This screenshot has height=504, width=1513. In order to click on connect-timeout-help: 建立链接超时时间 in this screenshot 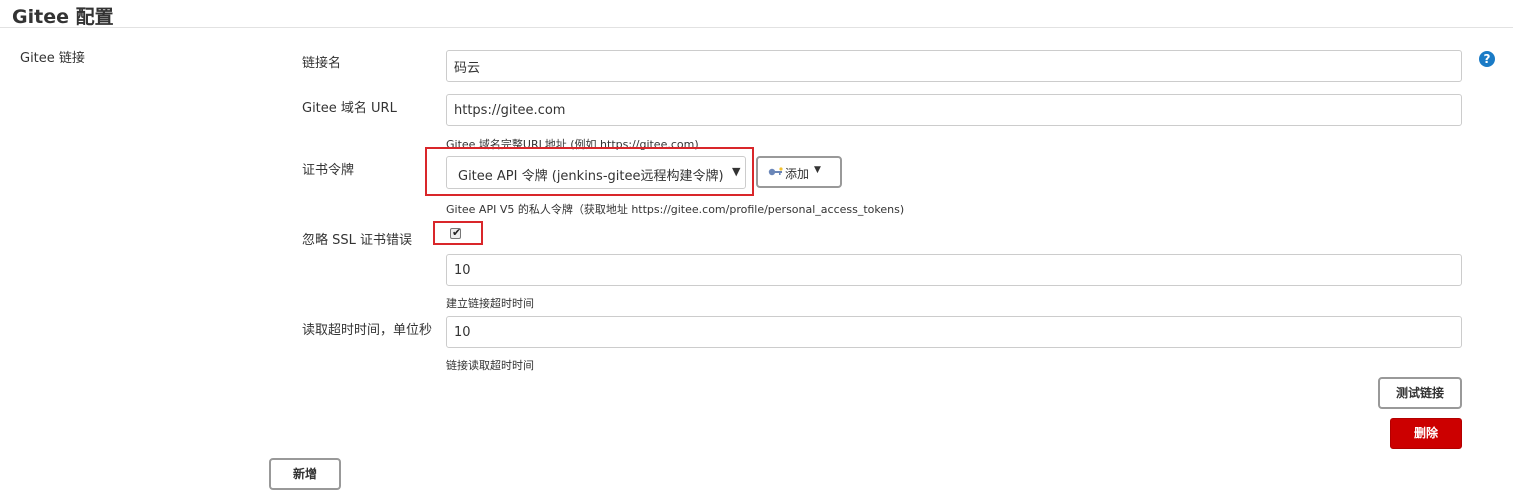, I will do `click(490, 303)`.